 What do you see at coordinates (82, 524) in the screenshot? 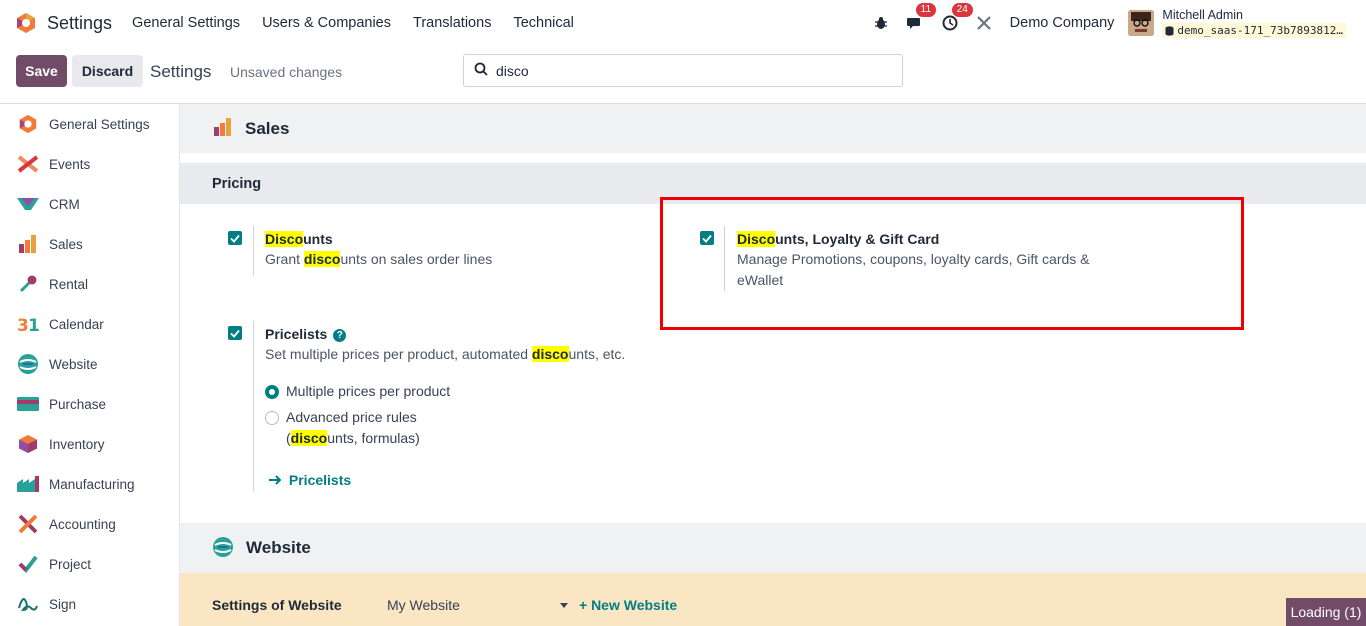
I see `sidebar-item-label: Accounting` at bounding box center [82, 524].